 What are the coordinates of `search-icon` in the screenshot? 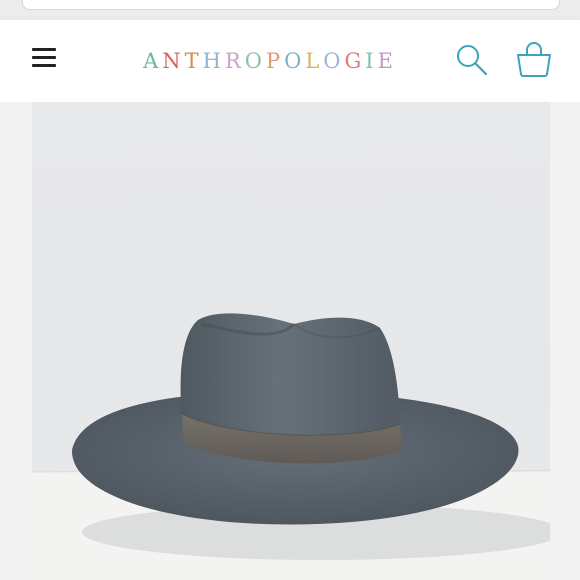 It's located at (472, 60).